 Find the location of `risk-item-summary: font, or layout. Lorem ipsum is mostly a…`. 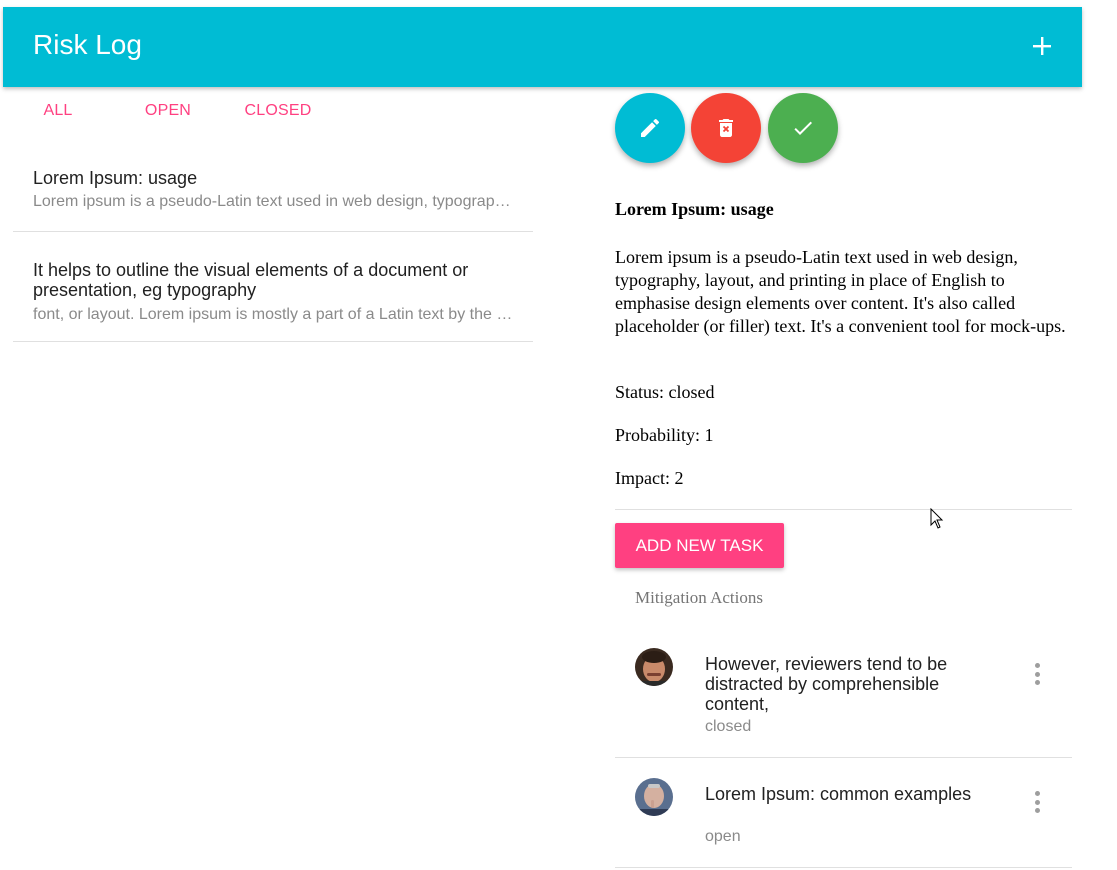

risk-item-summary: font, or layout. Lorem ipsum is mostly a… is located at coordinates (283, 314).